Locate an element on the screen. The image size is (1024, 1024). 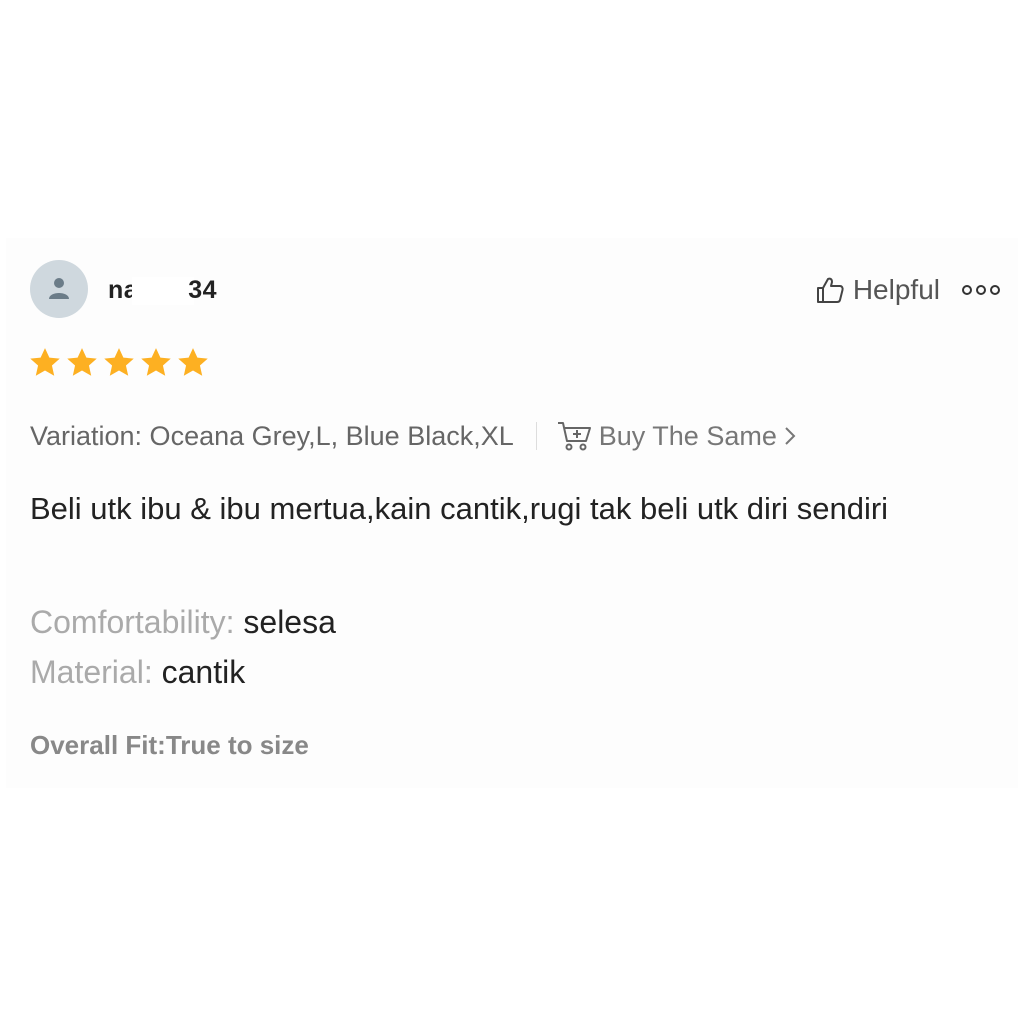
person-icon is located at coordinates (59, 288).